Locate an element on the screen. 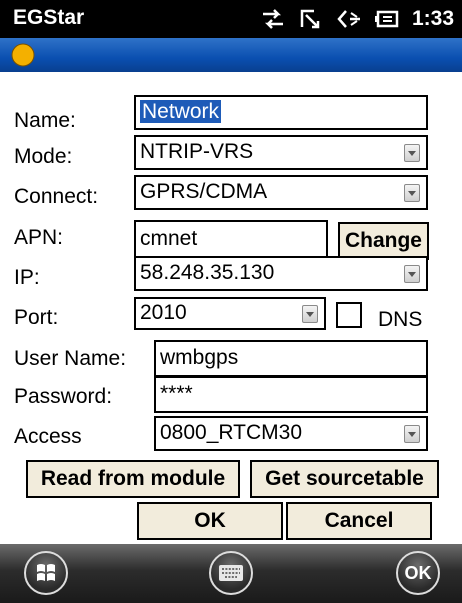 The height and width of the screenshot is (603, 462). name-value: Network is located at coordinates (181, 111).